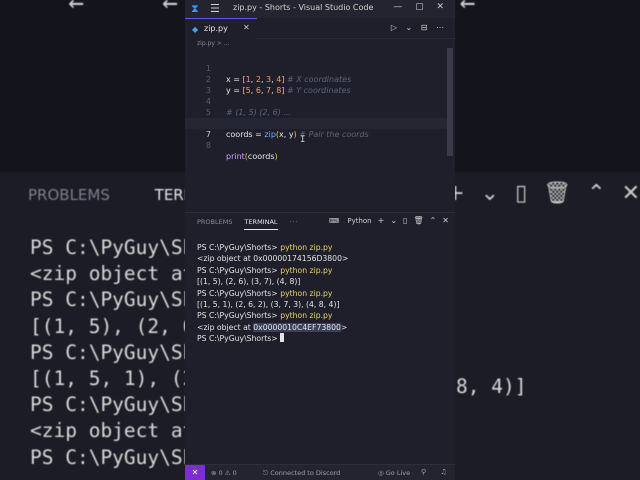  What do you see at coordinates (398, 473) in the screenshot?
I see `go-live-label: Go Live` at bounding box center [398, 473].